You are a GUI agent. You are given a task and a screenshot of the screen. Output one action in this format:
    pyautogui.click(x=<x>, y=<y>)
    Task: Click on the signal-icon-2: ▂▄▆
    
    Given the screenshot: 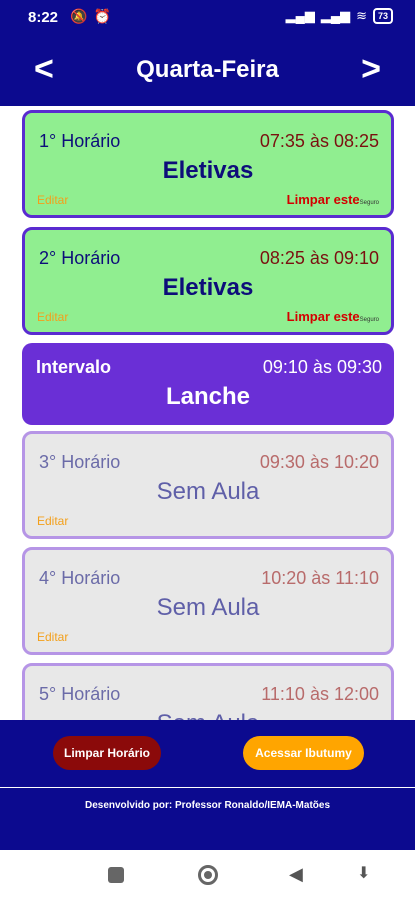 What is the action you would take?
    pyautogui.click(x=335, y=15)
    